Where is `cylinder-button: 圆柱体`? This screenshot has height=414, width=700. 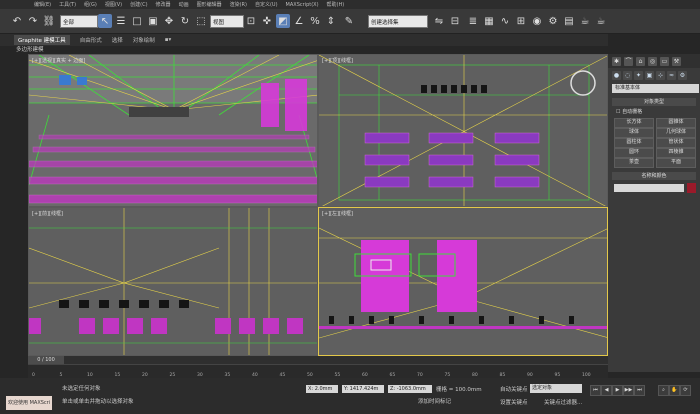 cylinder-button: 圆柱体 is located at coordinates (634, 143).